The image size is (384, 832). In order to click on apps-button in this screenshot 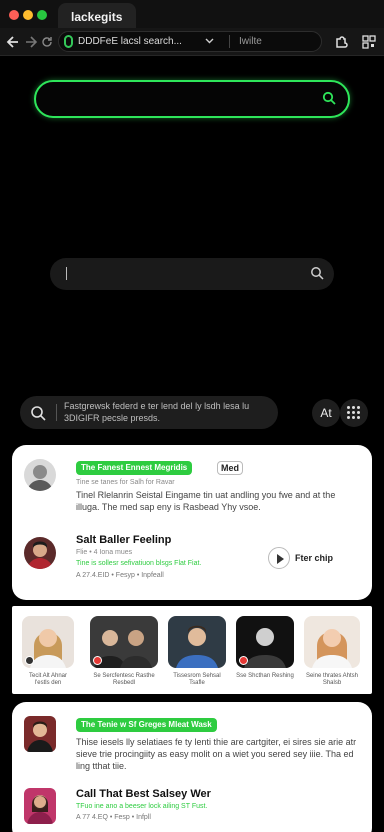, I will do `click(354, 413)`.